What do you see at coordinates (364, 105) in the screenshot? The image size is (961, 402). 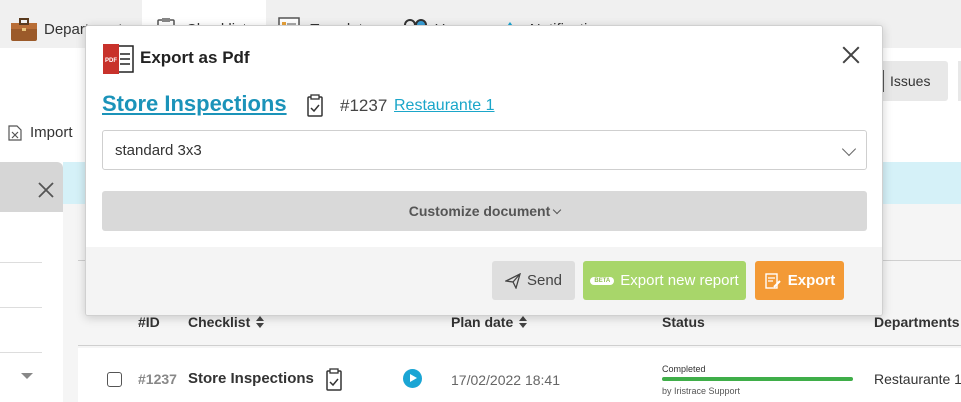 I see `checklist-id: #1237` at bounding box center [364, 105].